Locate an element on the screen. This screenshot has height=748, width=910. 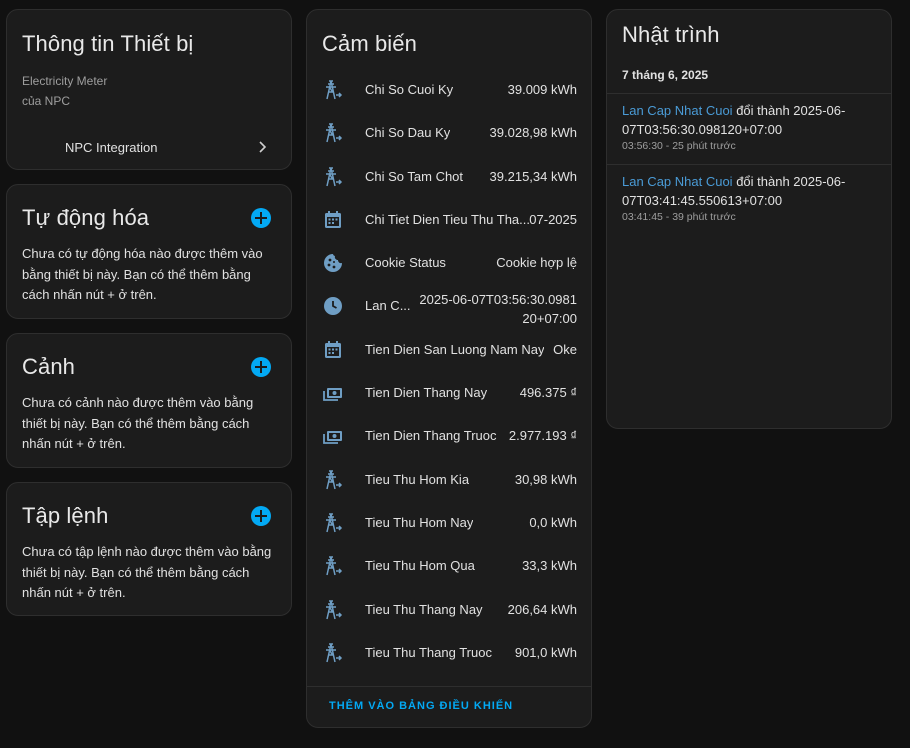
sensor-row: Chi So Dau Ky 39.028,98 kWh is located at coordinates (449, 131).